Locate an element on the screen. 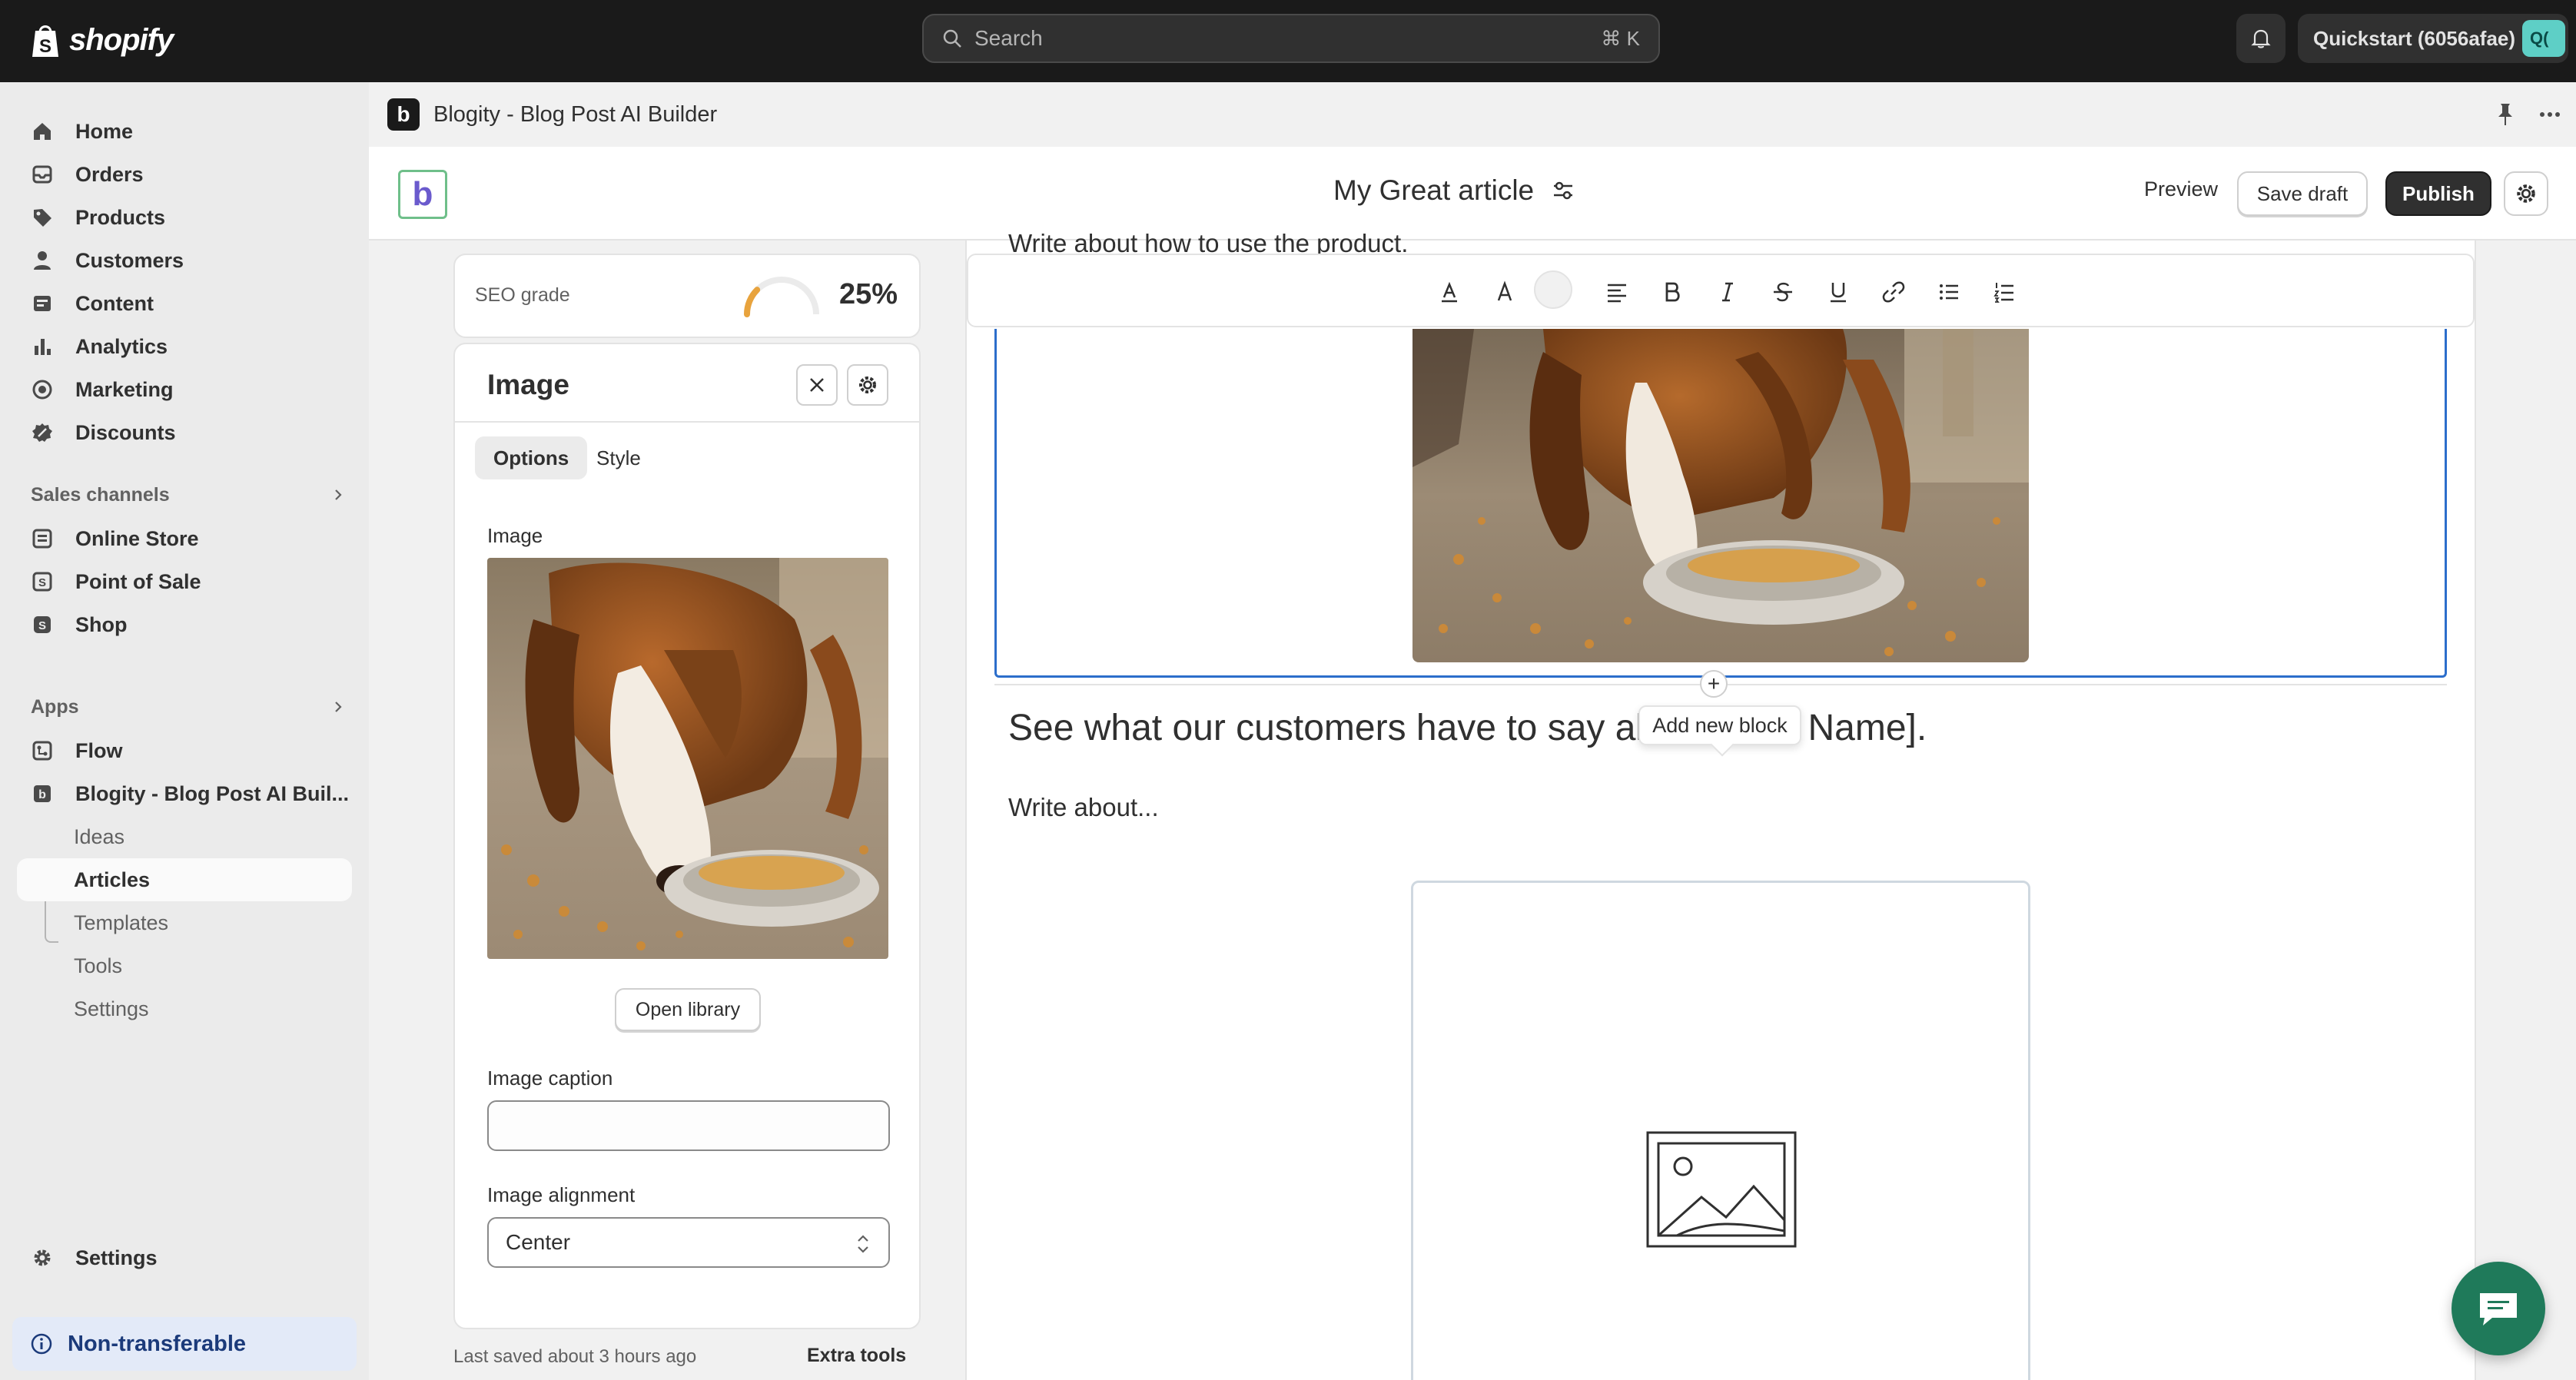 This screenshot has height=1380, width=2576. seo-grade-label: SEO grade is located at coordinates (522, 295).